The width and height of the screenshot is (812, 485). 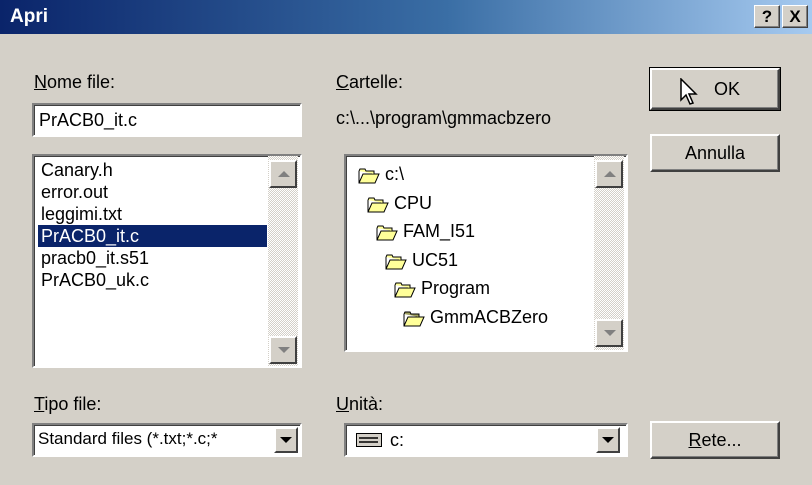 I want to click on folder-tree-scrollbar, so click(x=609, y=253).